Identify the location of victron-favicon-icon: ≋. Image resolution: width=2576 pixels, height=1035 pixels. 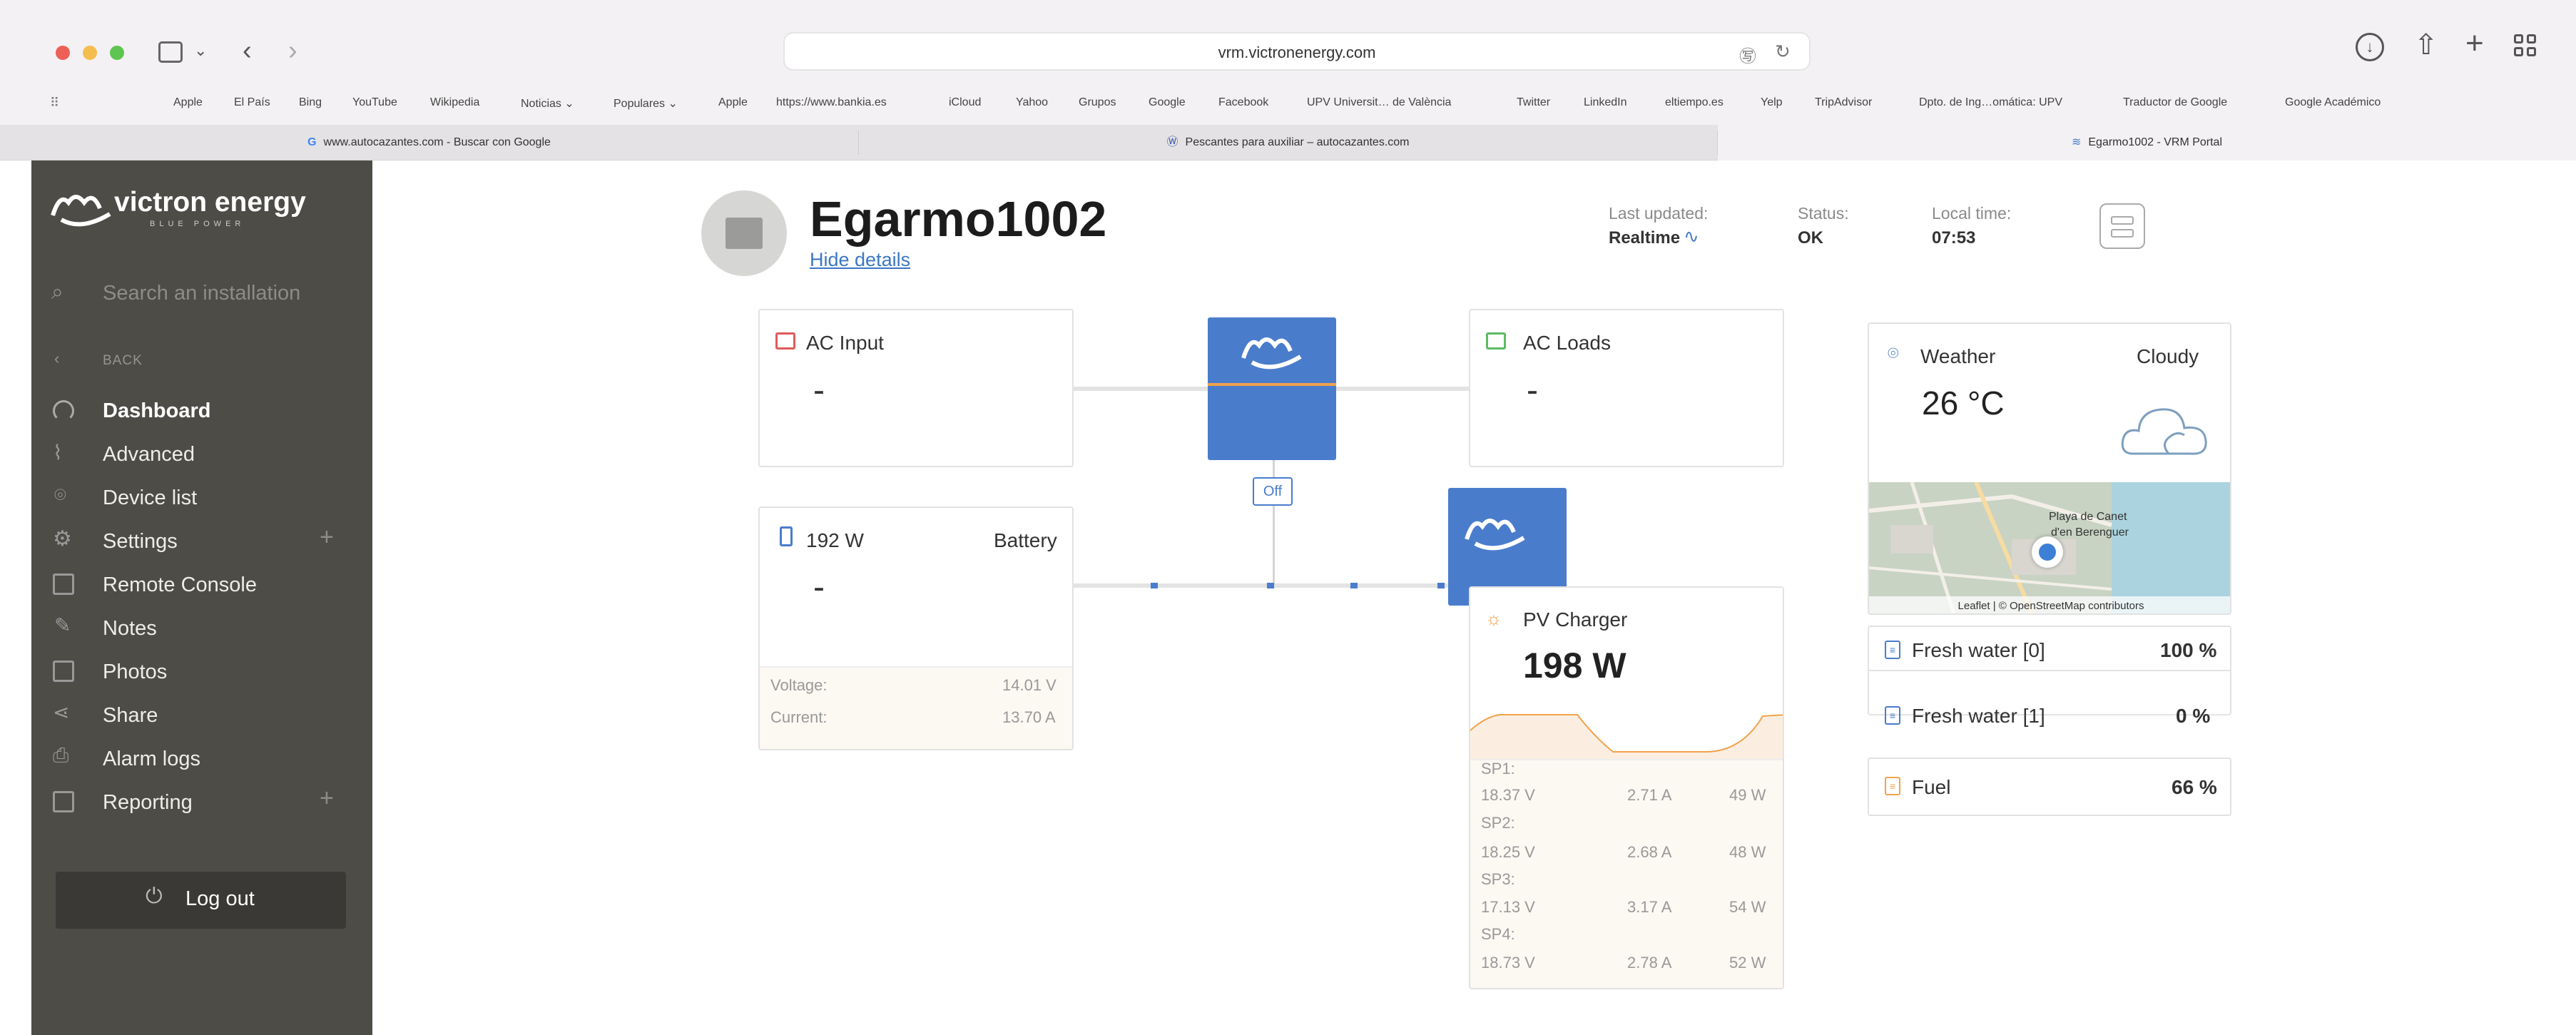
(2076, 142).